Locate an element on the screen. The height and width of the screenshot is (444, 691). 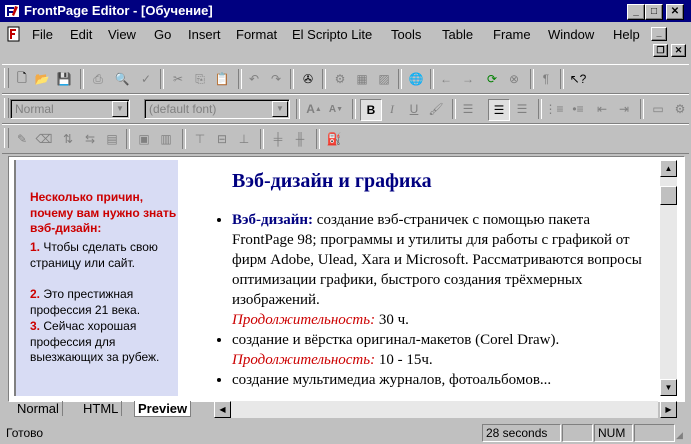
align-top-icon: ⊤ is located at coordinates (200, 139).